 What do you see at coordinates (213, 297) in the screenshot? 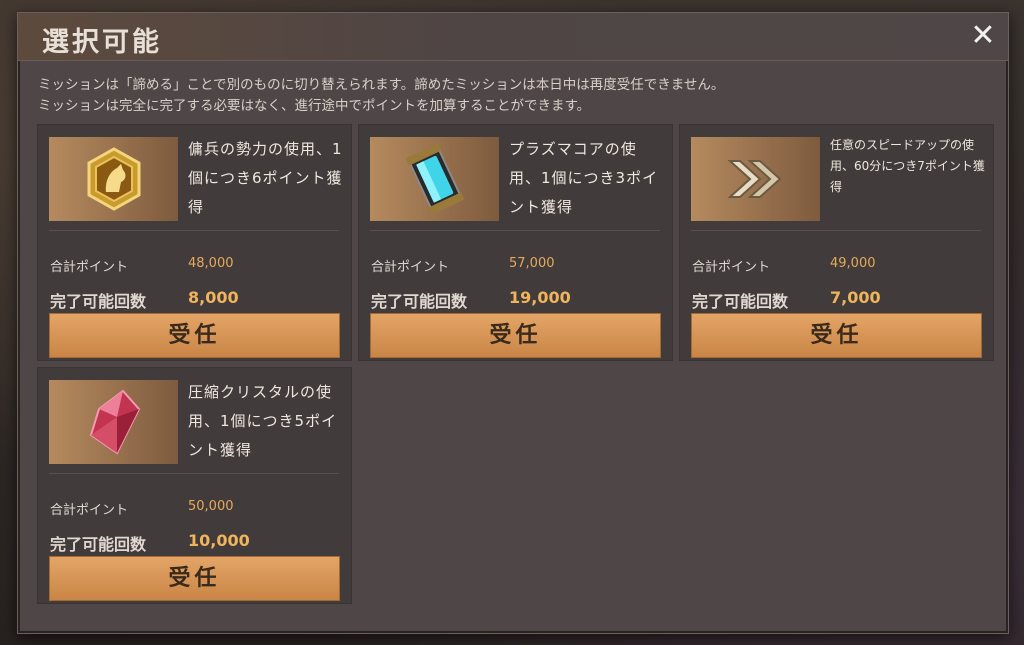
I see `completable-count-value: 8,000` at bounding box center [213, 297].